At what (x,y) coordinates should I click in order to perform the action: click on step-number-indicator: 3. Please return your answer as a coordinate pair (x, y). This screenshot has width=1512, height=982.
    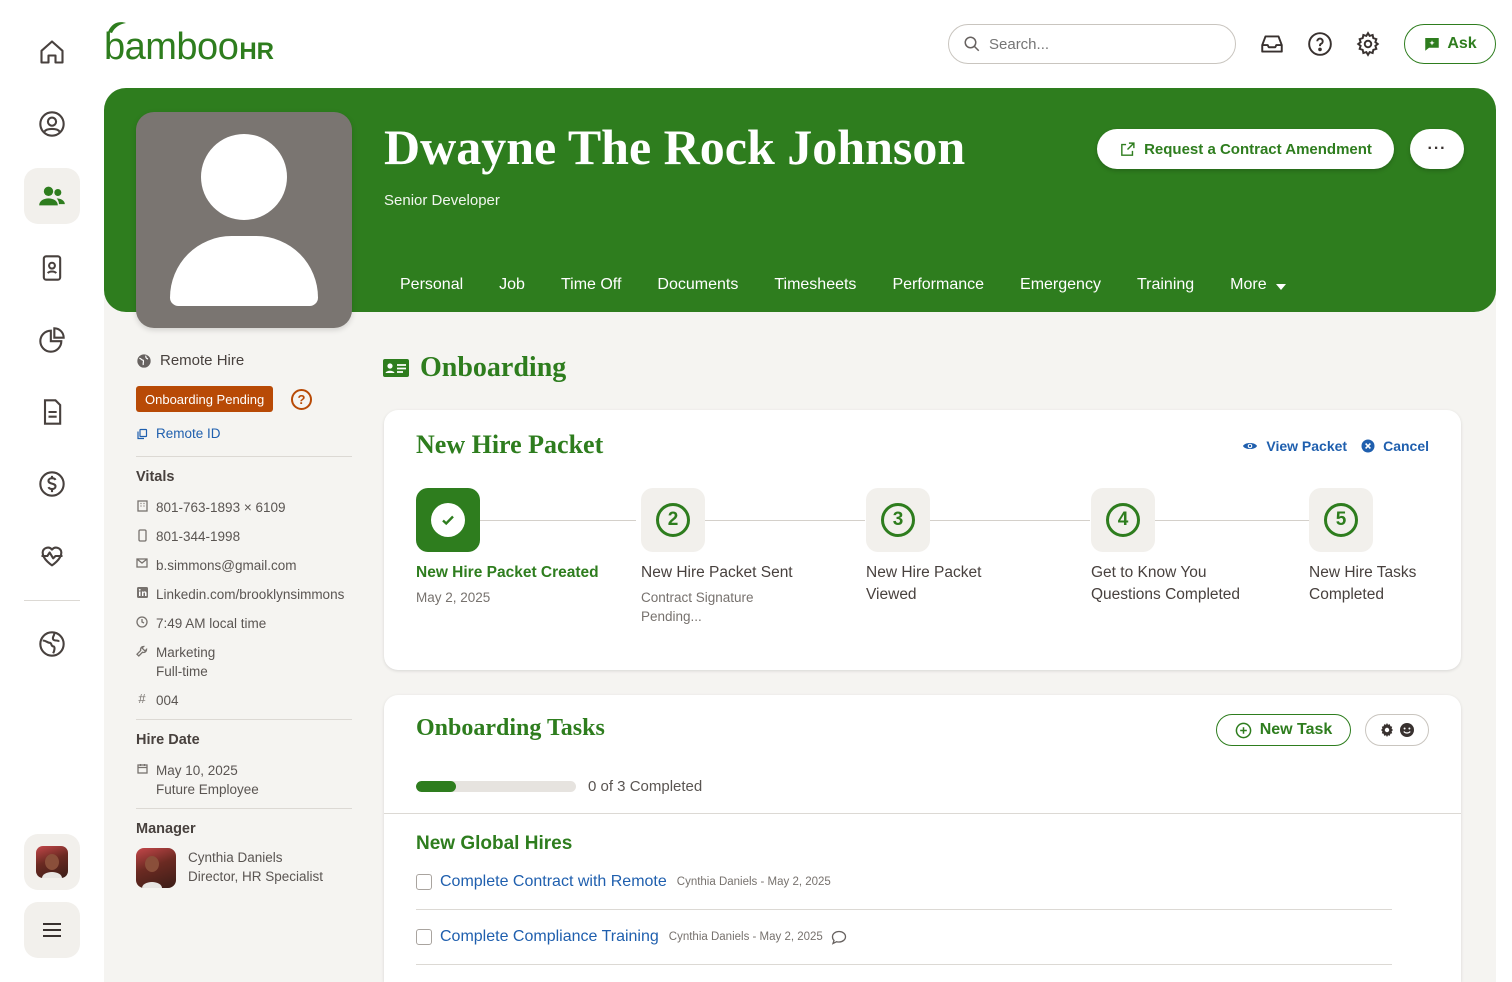
    Looking at the image, I should click on (898, 520).